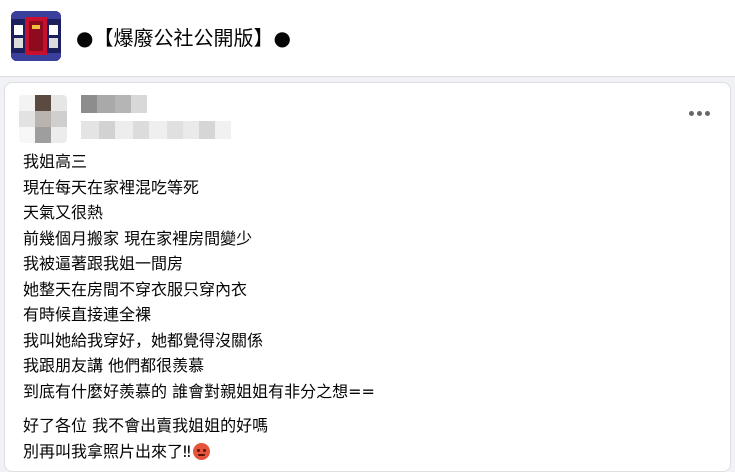  Describe the element at coordinates (138, 238) in the screenshot. I see `post-line: 前幾個月搬家 現在家裡房間變少` at that location.